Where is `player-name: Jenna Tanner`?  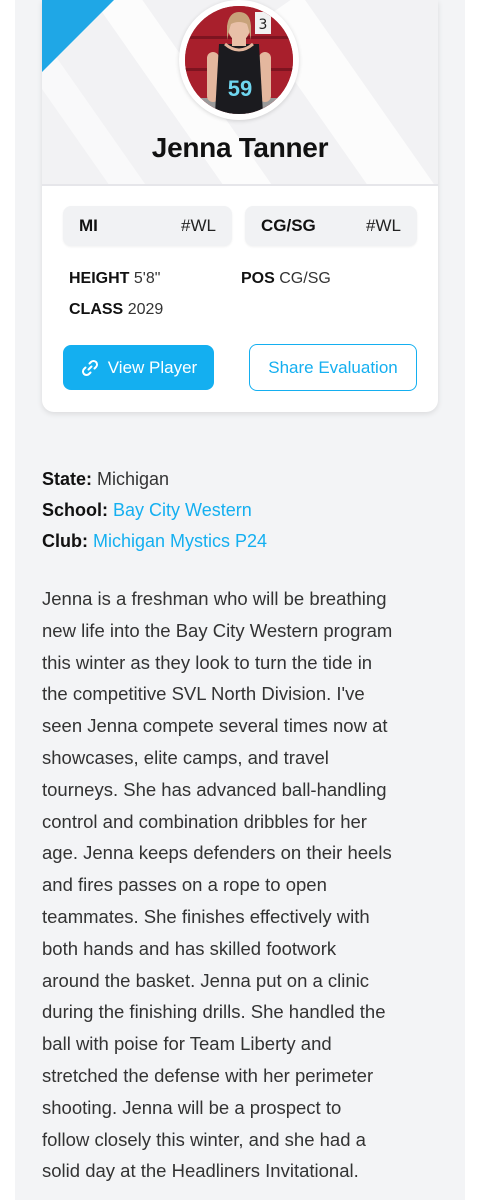
player-name: Jenna Tanner is located at coordinates (240, 147).